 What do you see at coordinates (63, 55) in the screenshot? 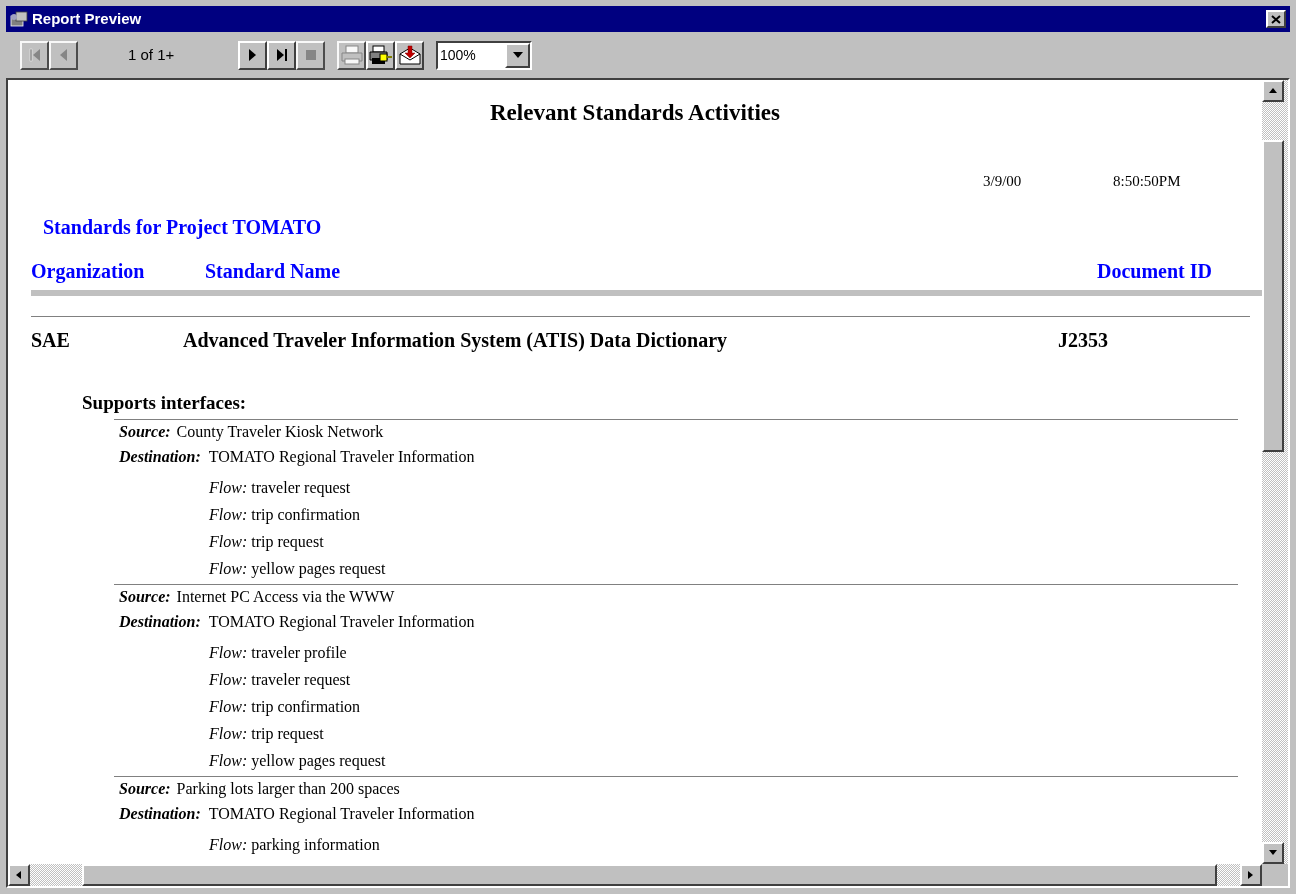
I see `previous-page-icon` at bounding box center [63, 55].